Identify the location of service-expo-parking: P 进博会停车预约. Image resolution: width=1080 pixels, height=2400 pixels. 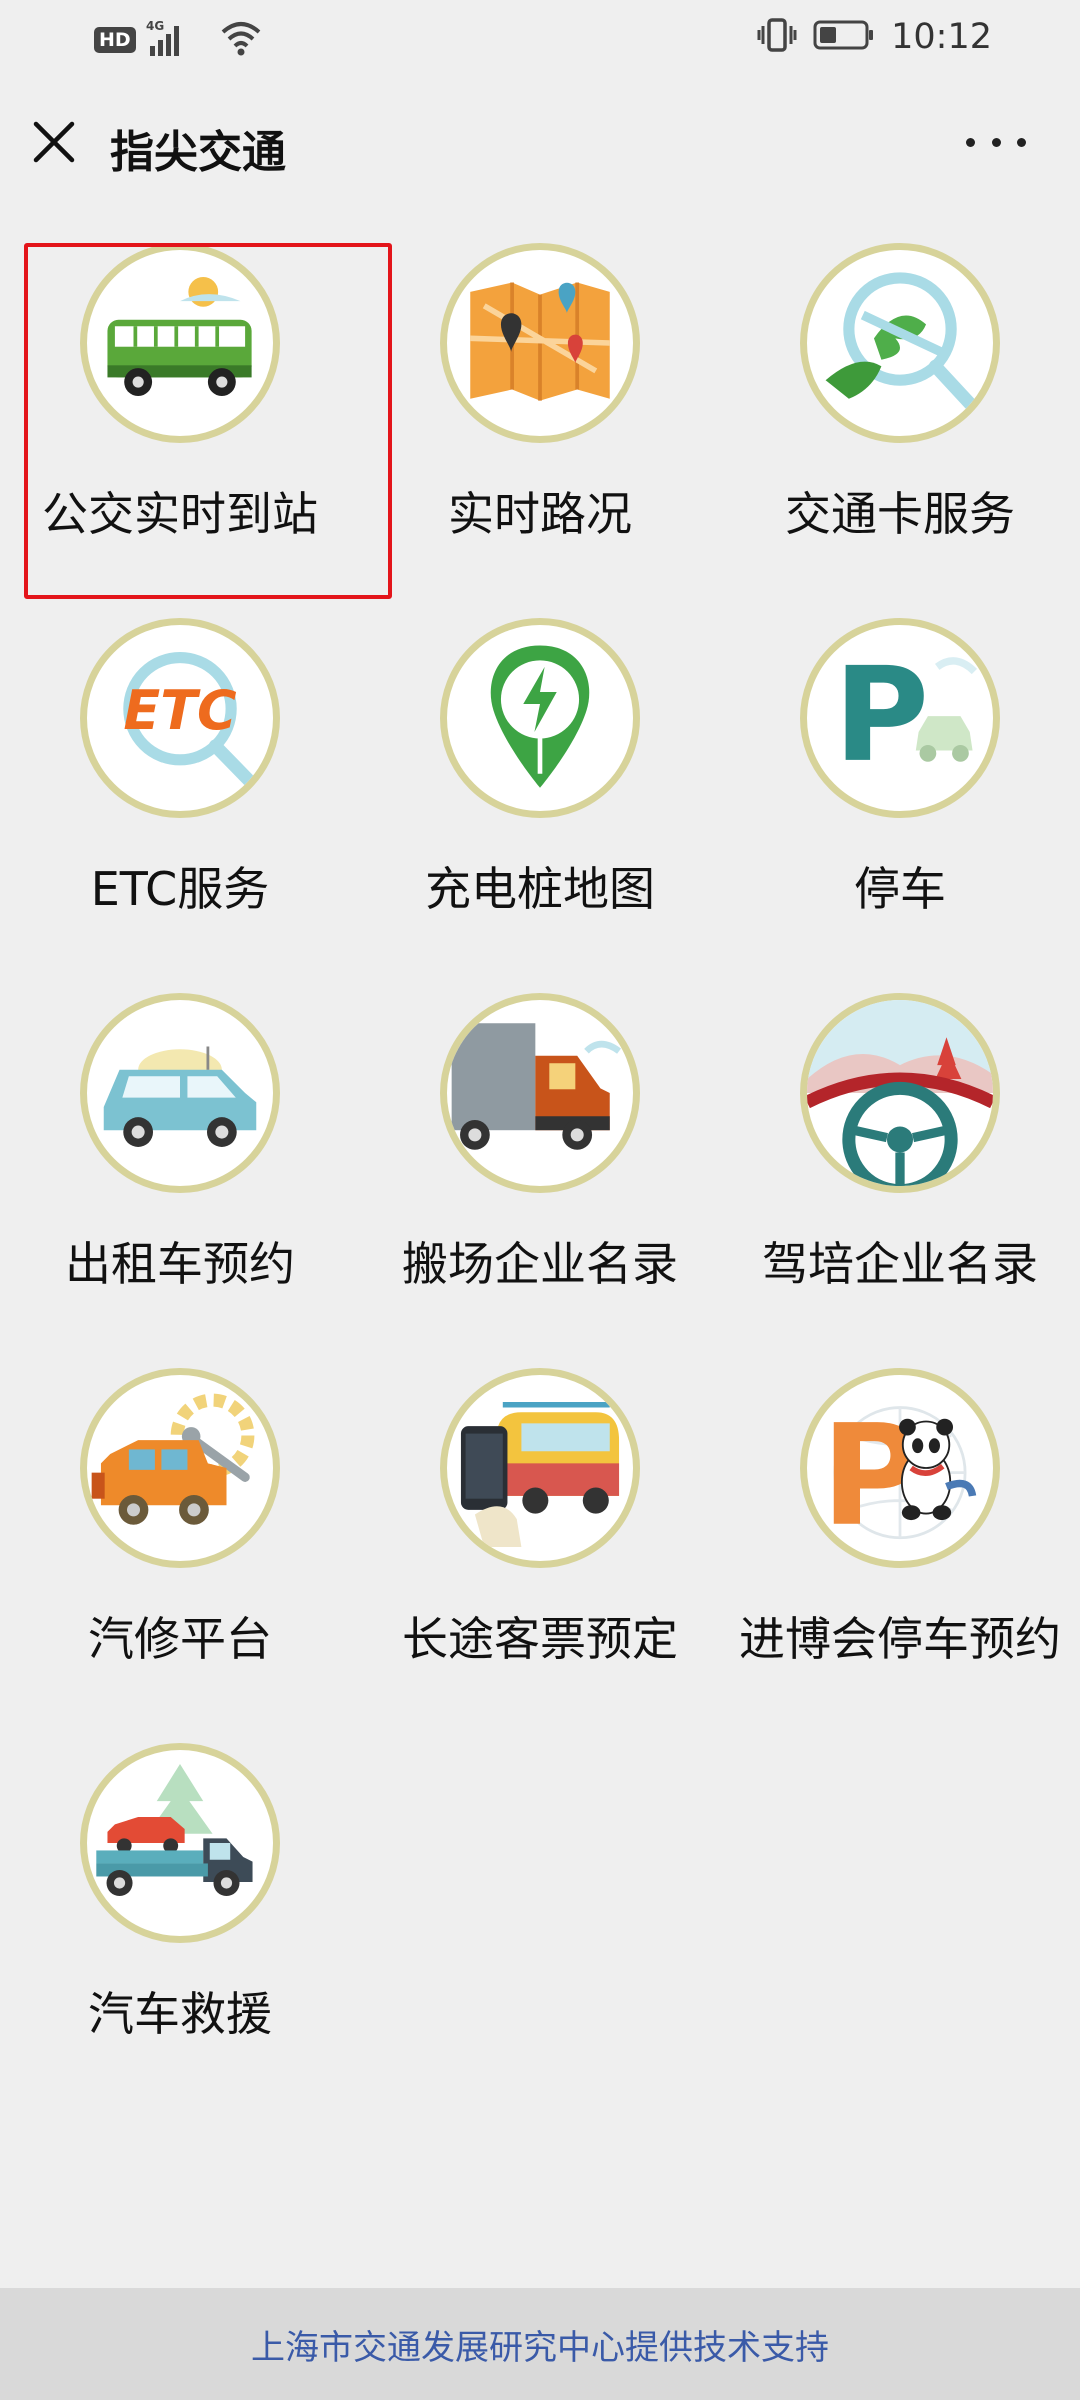
(900, 1542).